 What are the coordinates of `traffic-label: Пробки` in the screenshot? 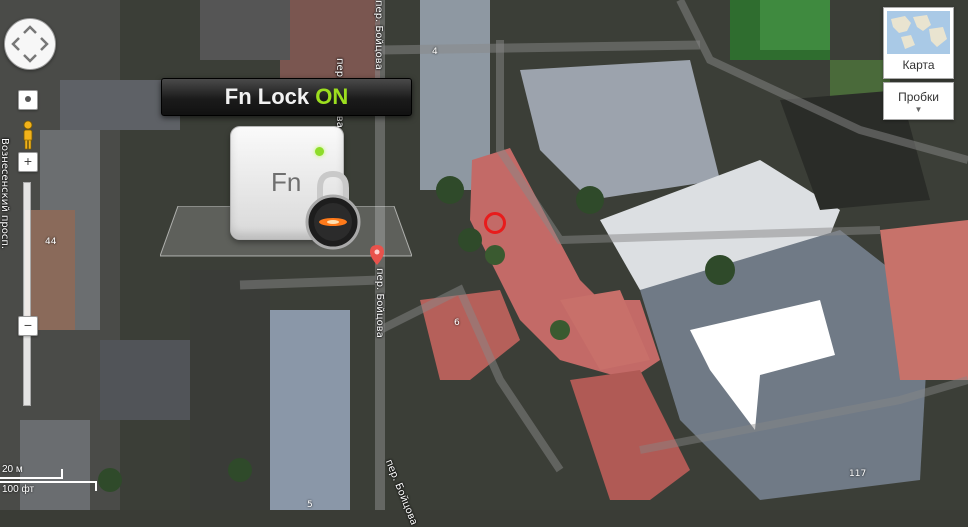 It's located at (918, 97).